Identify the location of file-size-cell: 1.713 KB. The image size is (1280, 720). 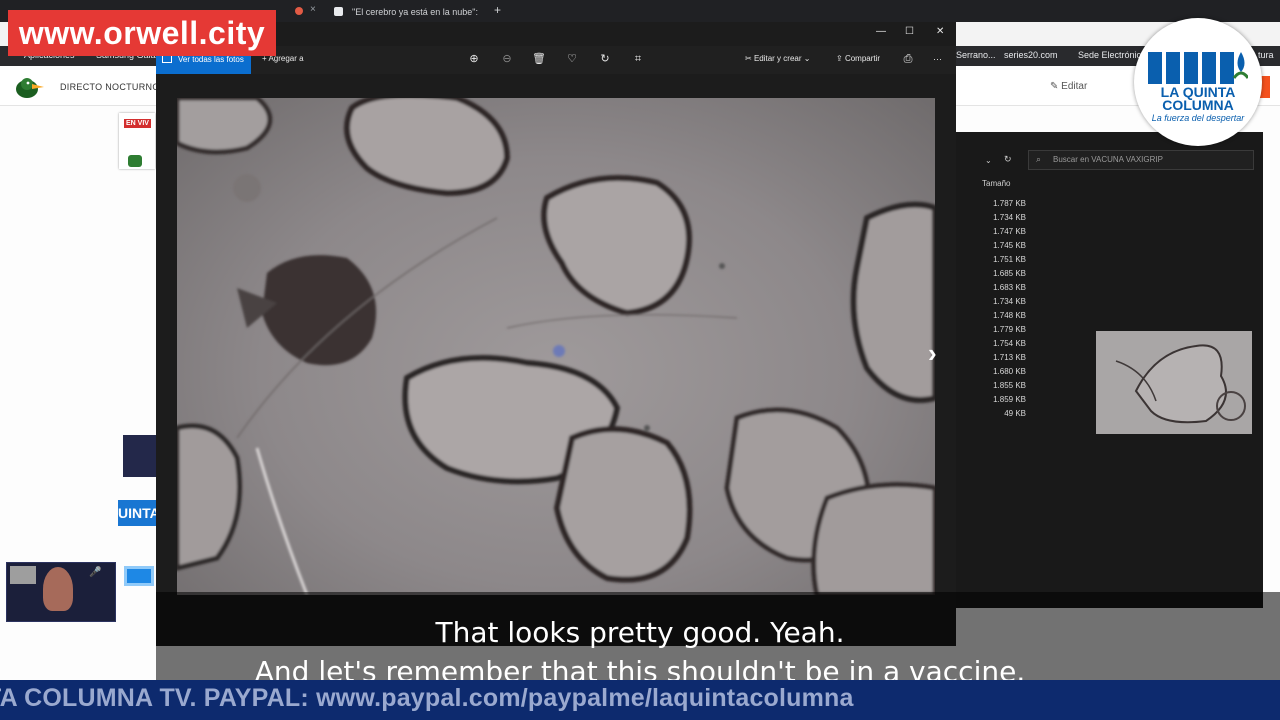
(1009, 357).